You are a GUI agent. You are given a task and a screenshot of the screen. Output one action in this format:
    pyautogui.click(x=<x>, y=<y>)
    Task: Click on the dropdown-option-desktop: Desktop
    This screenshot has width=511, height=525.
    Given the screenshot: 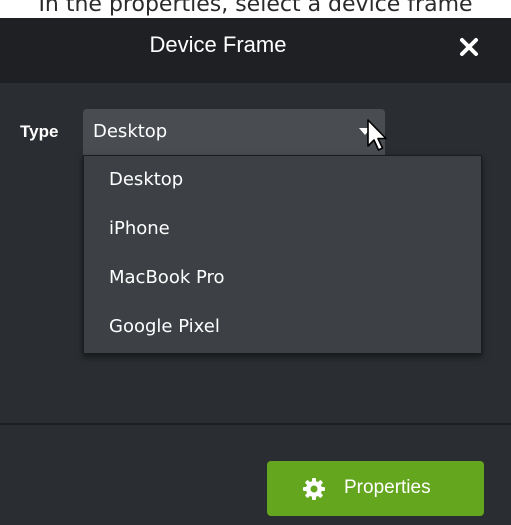 What is the action you would take?
    pyautogui.click(x=282, y=180)
    